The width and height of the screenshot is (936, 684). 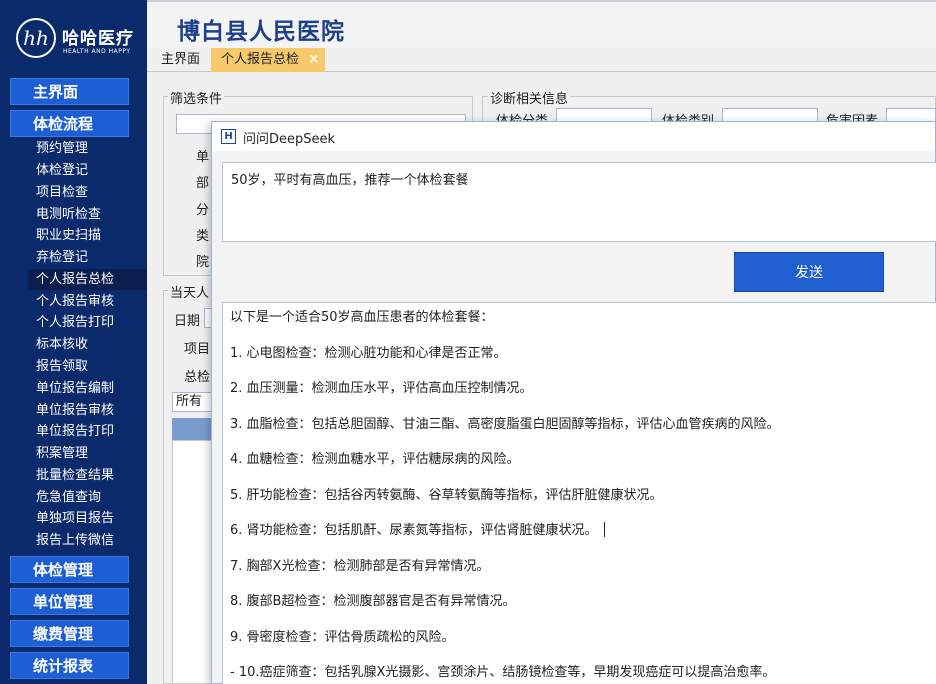 What do you see at coordinates (541, 25) in the screenshot?
I see `header: 博白县人民医院` at bounding box center [541, 25].